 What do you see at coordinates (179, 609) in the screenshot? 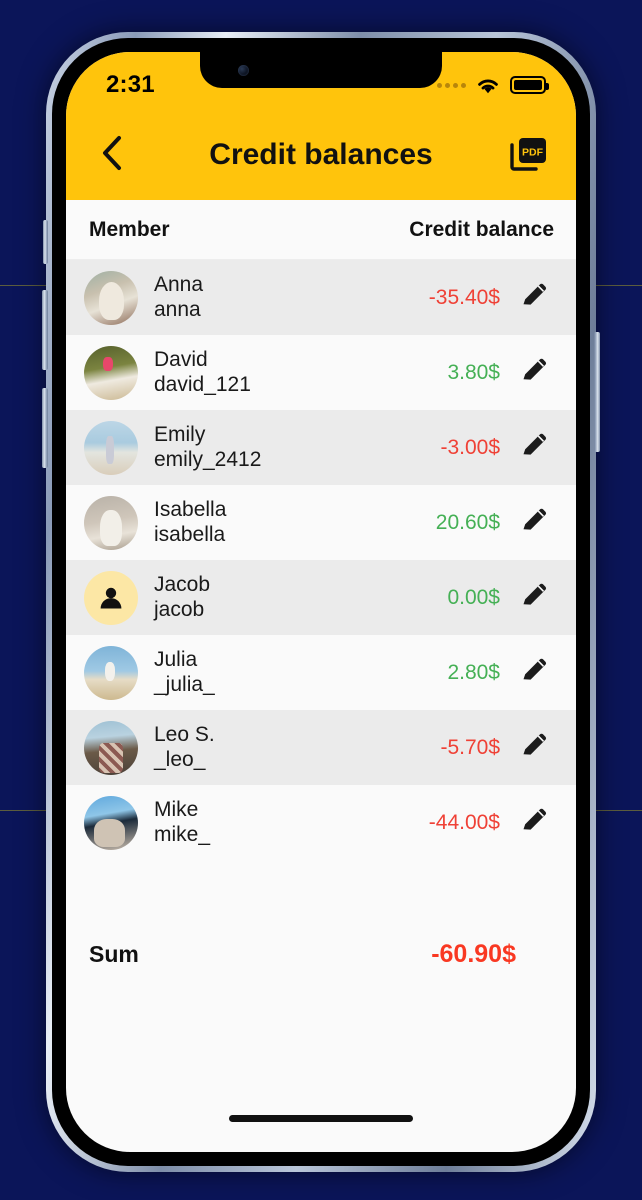
I see `member-username: jacob` at bounding box center [179, 609].